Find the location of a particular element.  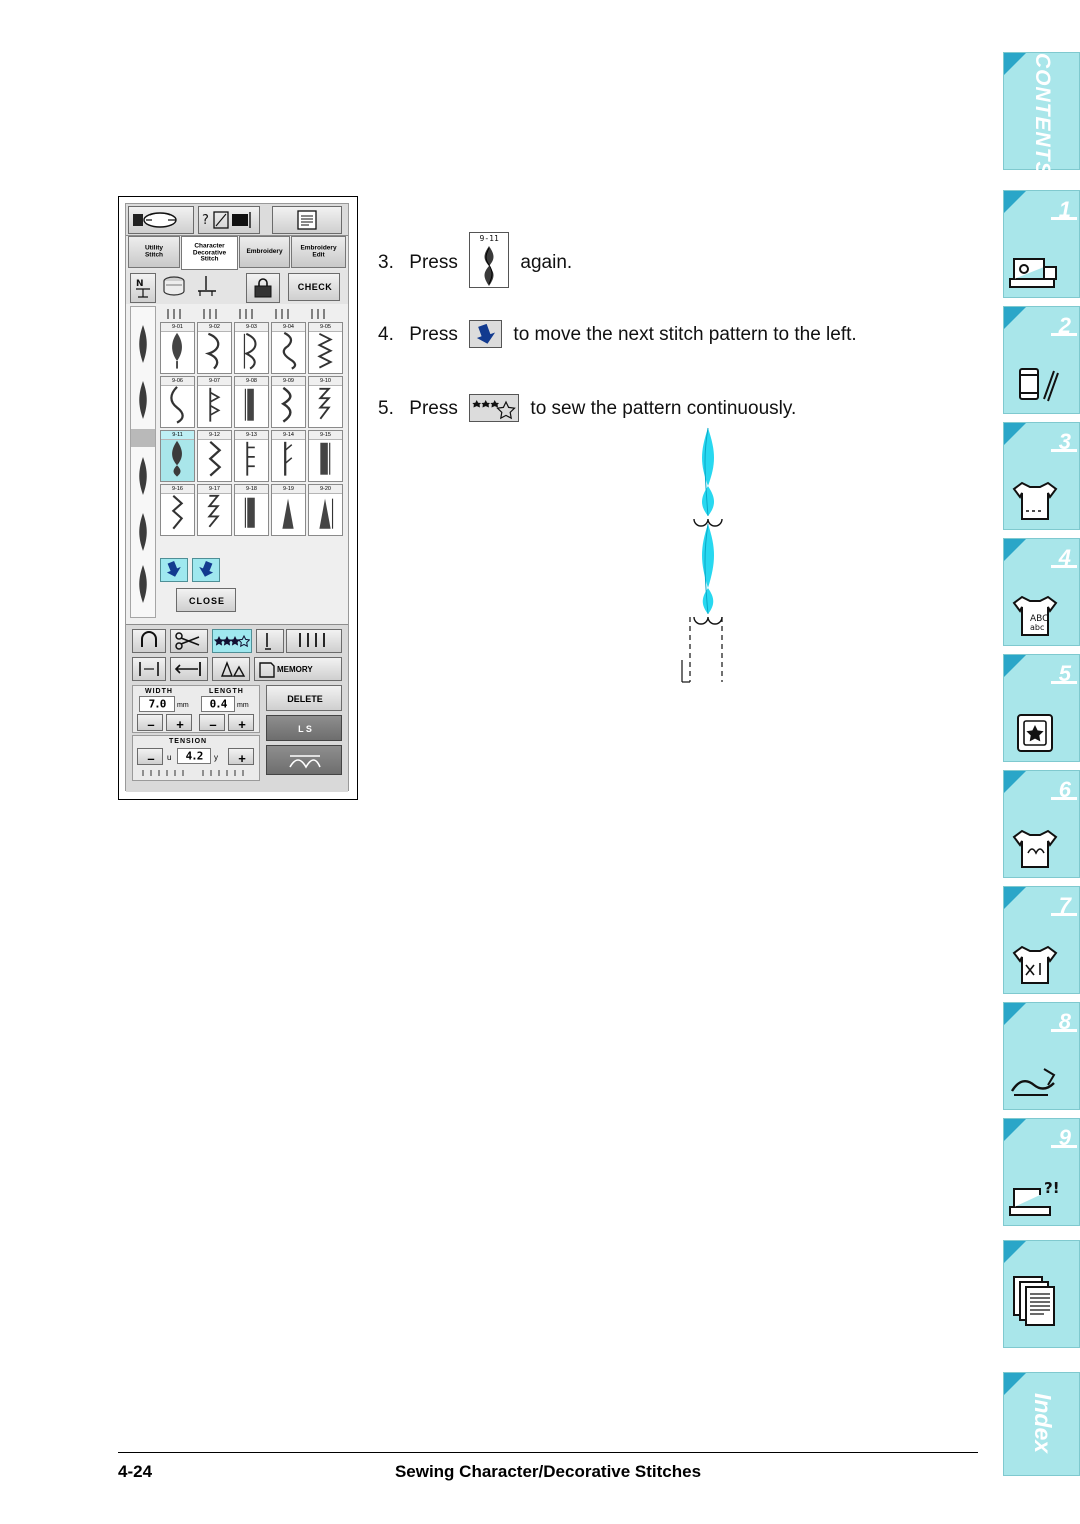

stitch-cell-9-03: 9-03 is located at coordinates (251, 348).